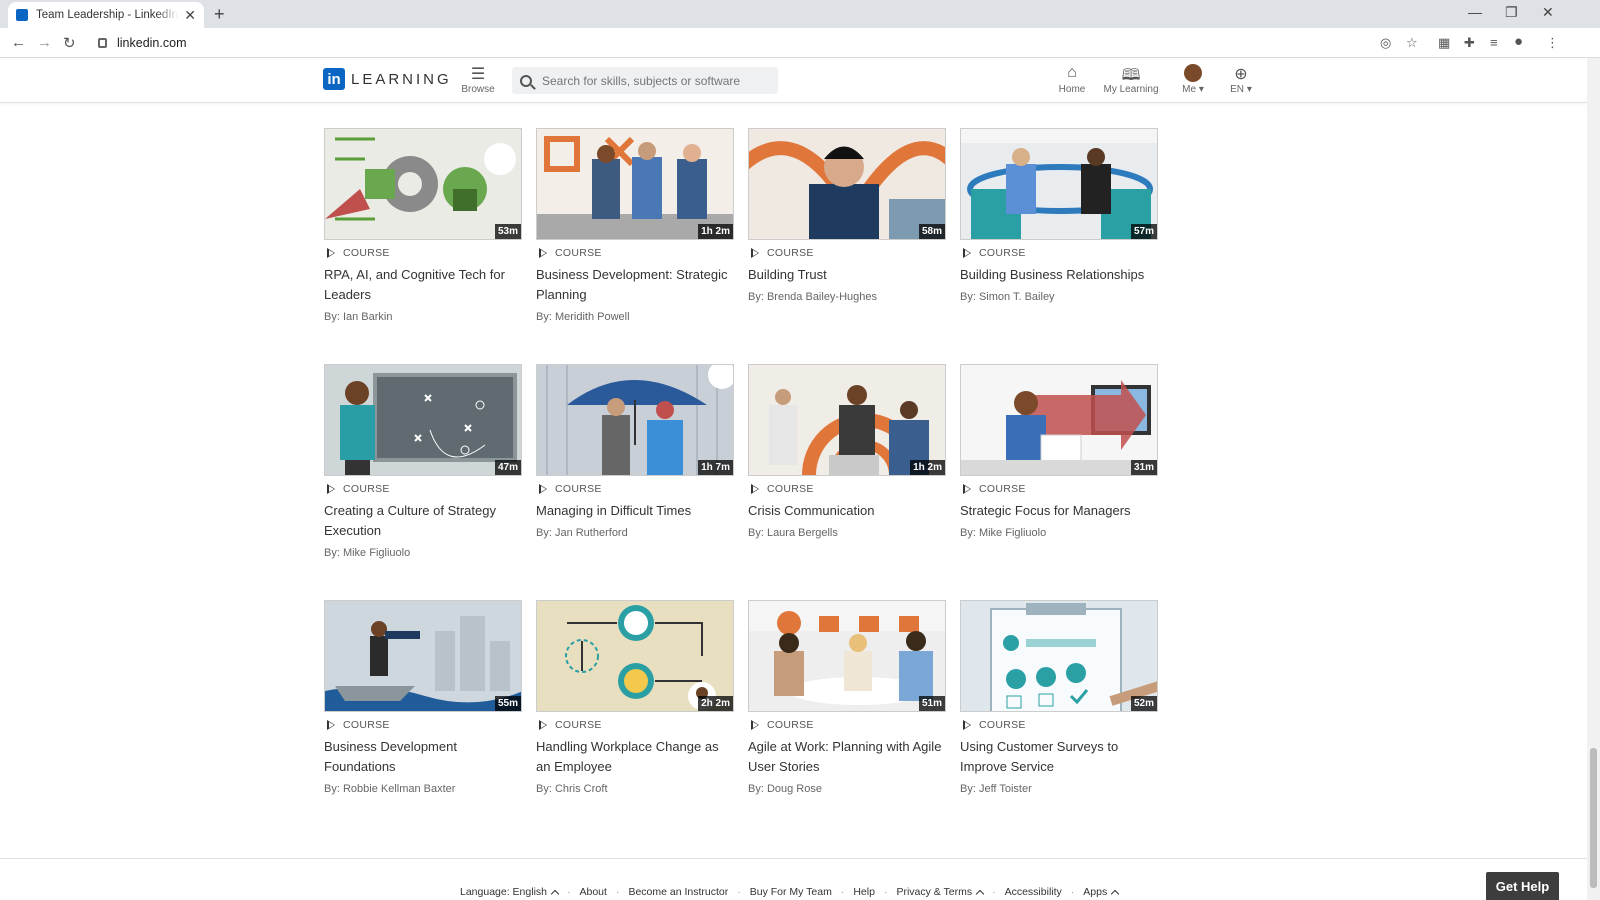  Describe the element at coordinates (387, 79) in the screenshot. I see `linkedin-learning-logo: in LEARNING` at that location.